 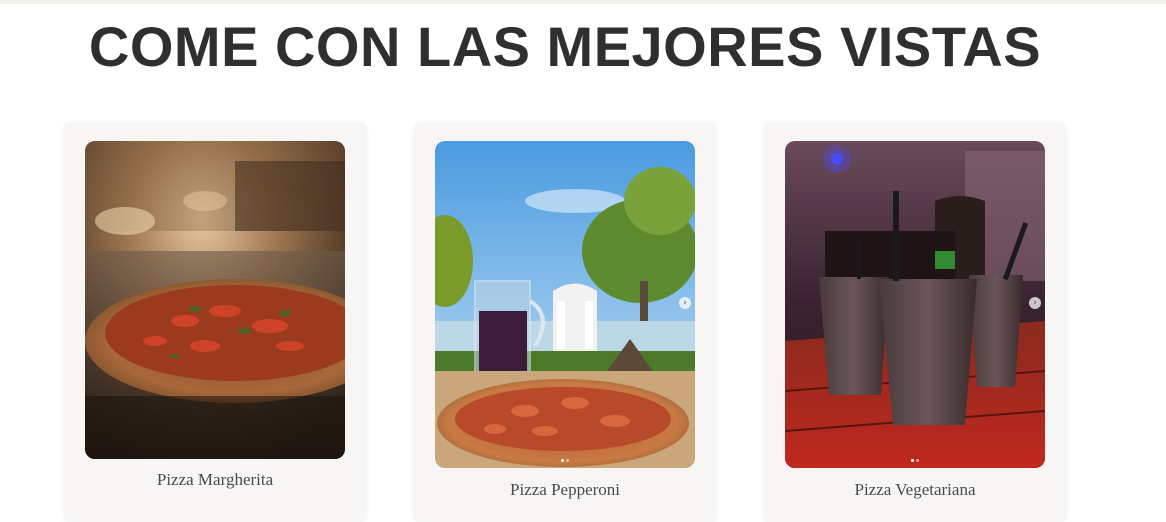 I want to click on pizza-vegetariana-photo: ›, so click(x=915, y=304).